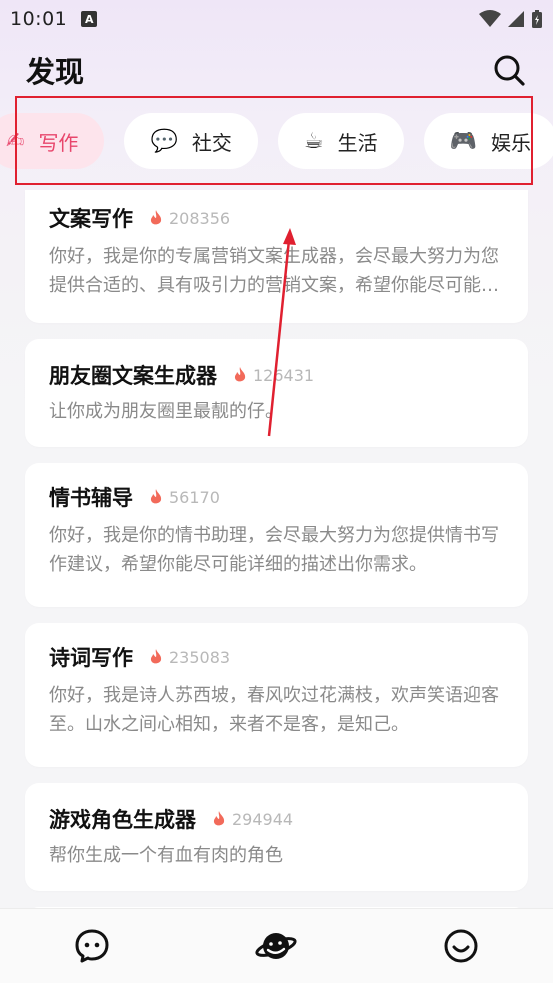  What do you see at coordinates (463, 141) in the screenshot?
I see `game-controller-icon: 🎮` at bounding box center [463, 141].